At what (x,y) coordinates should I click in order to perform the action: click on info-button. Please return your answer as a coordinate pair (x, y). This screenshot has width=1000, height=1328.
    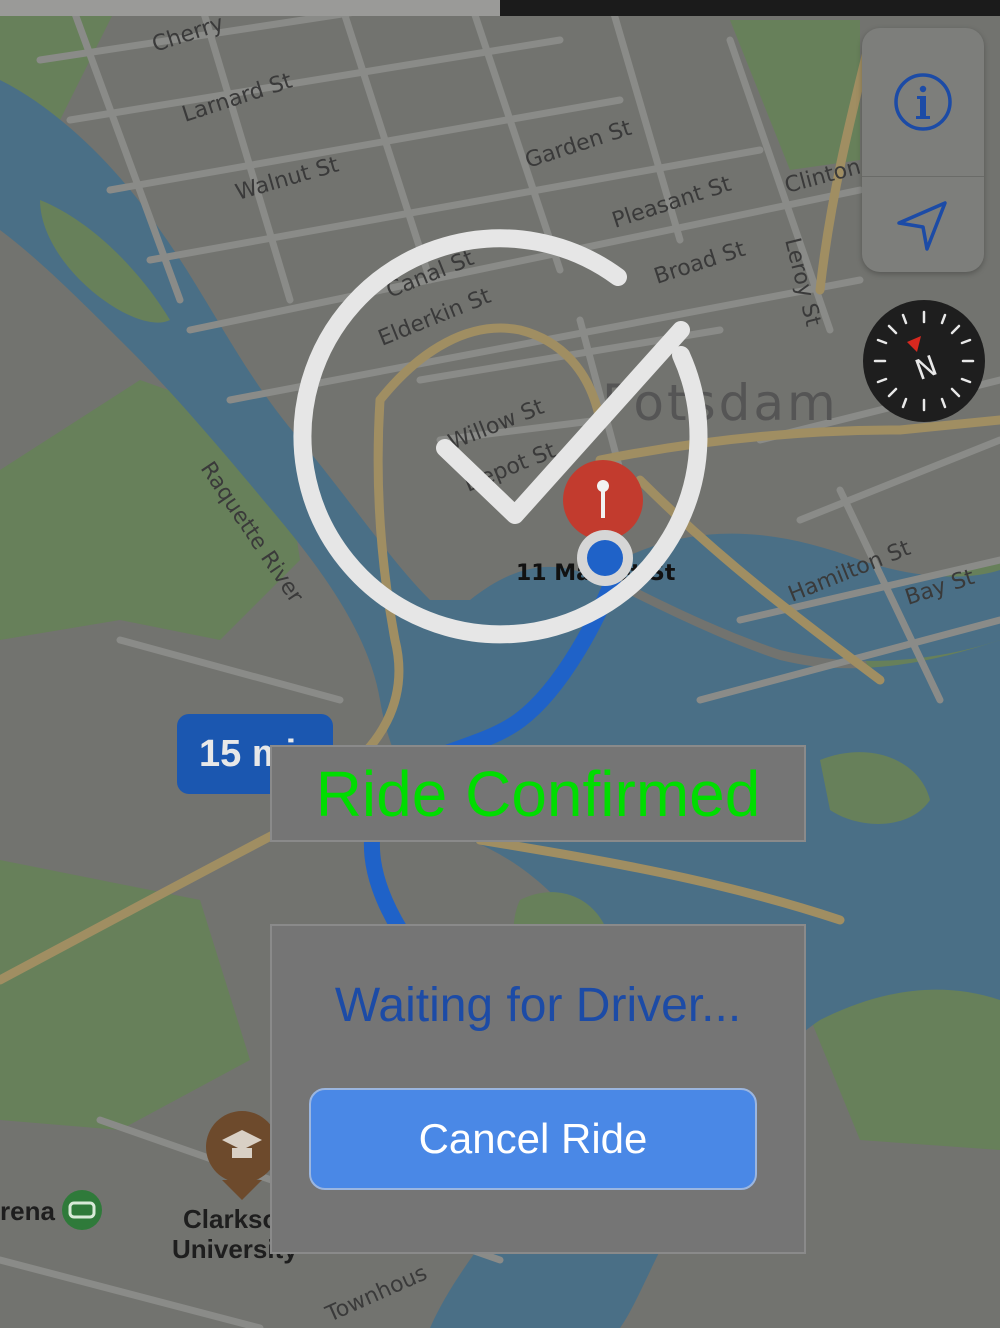
    Looking at the image, I should click on (923, 102).